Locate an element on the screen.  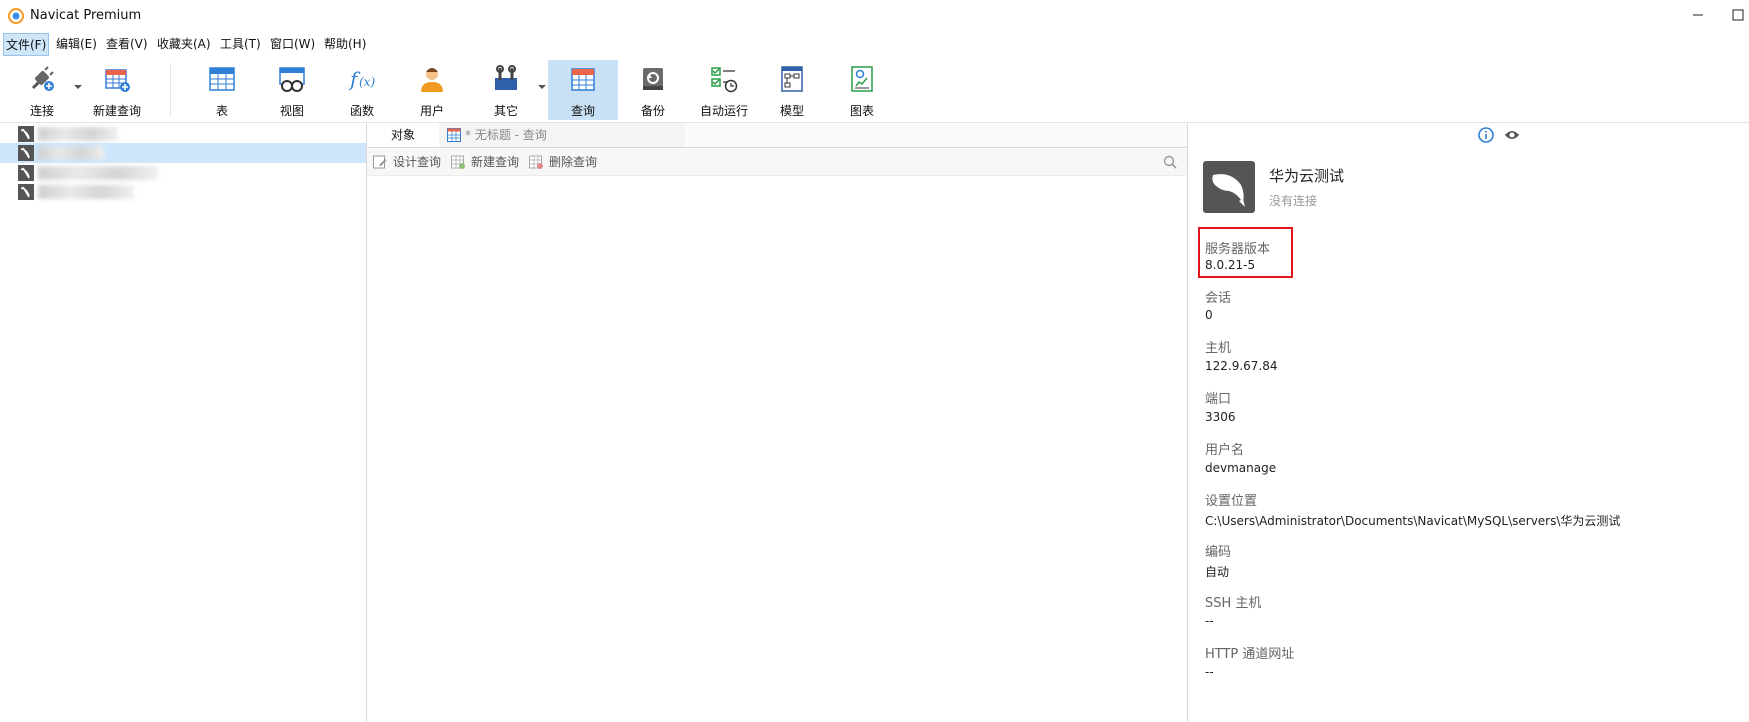
toolbar-label: 图表 is located at coordinates (861, 111).